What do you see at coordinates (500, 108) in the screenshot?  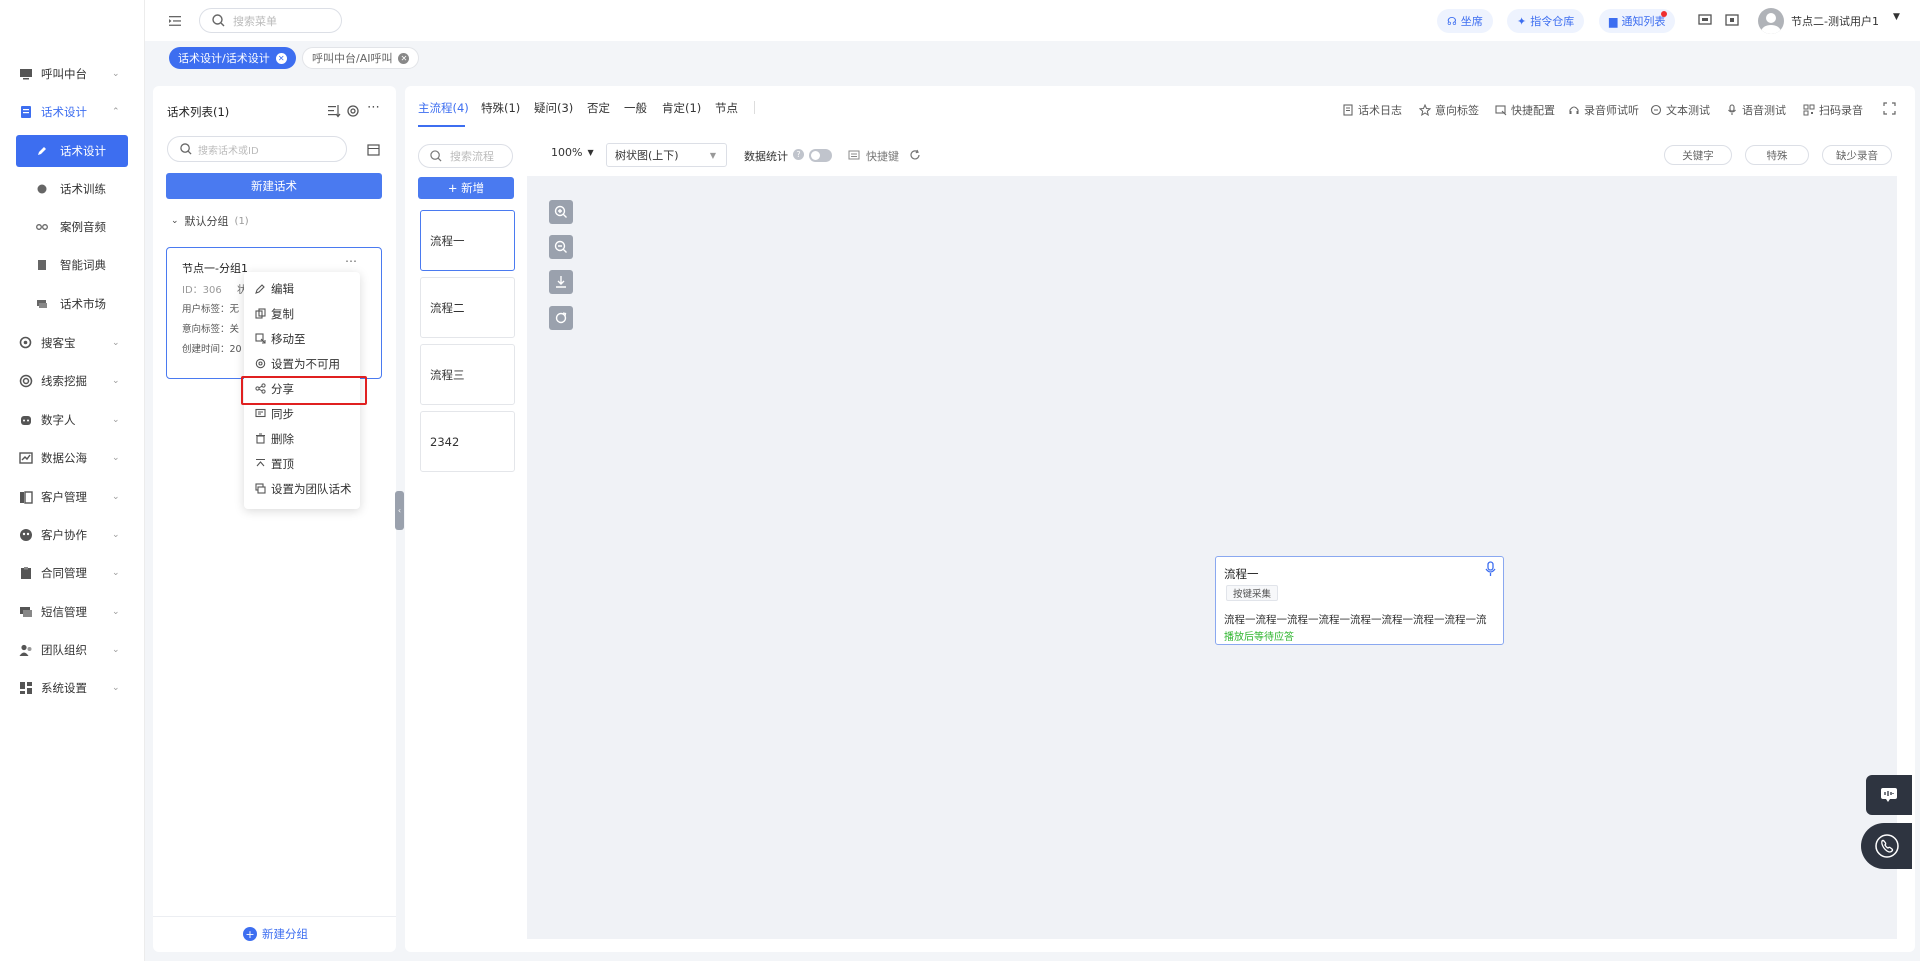 I see `subtab-special: 特殊(1)` at bounding box center [500, 108].